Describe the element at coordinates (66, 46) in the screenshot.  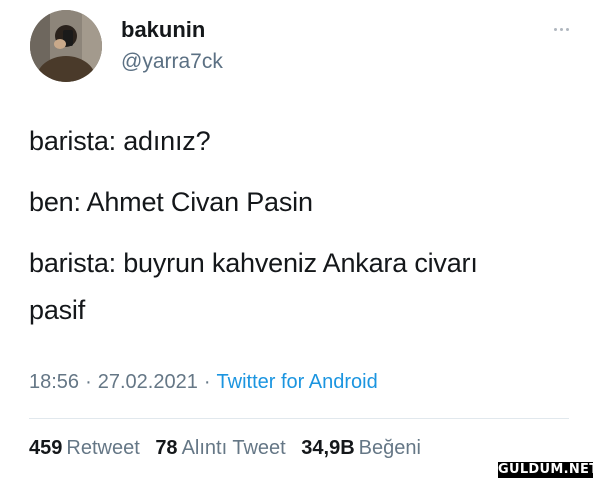
I see `avatar` at that location.